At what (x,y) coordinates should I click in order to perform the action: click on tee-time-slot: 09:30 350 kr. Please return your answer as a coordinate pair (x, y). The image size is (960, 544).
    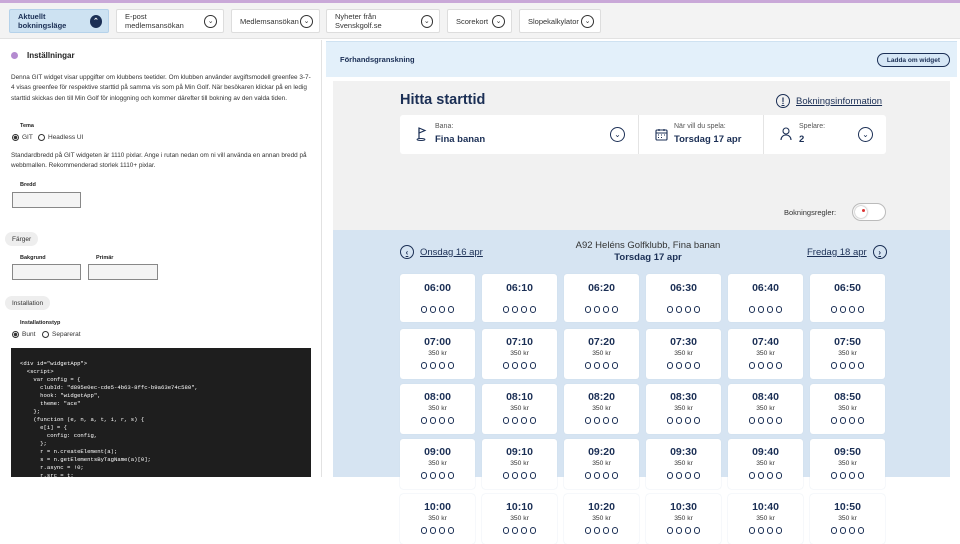
    Looking at the image, I should click on (683, 464).